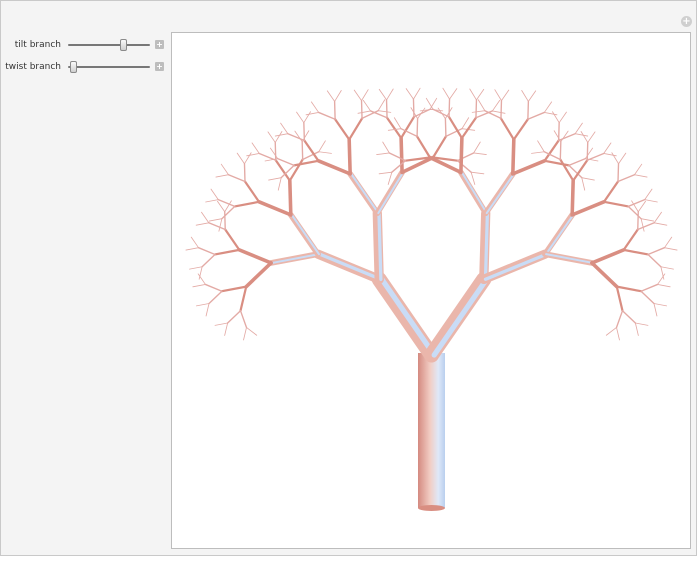 The width and height of the screenshot is (700, 561). What do you see at coordinates (686, 21) in the screenshot?
I see `panel-options-plus-icon: +` at bounding box center [686, 21].